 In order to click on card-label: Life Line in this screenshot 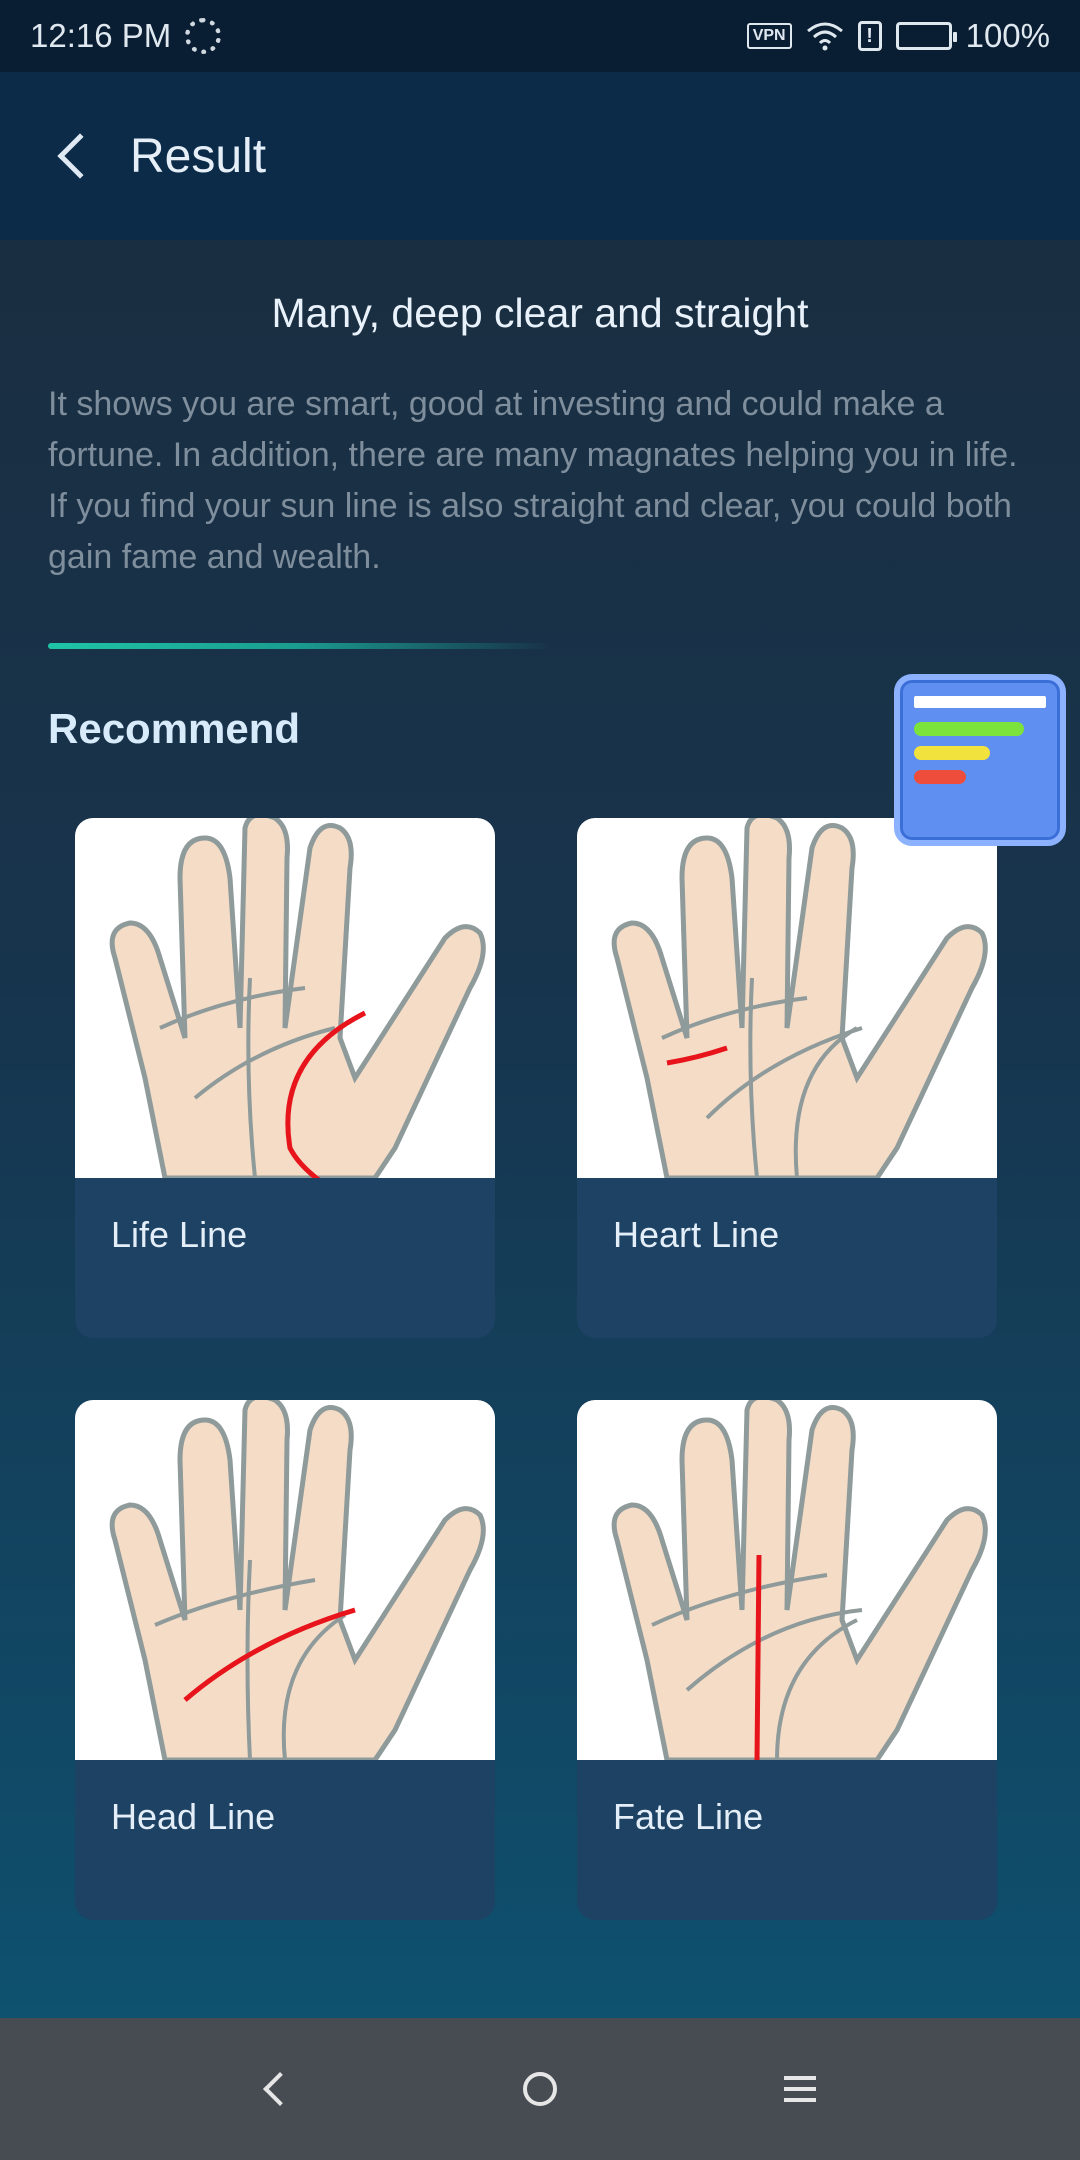, I will do `click(179, 1234)`.